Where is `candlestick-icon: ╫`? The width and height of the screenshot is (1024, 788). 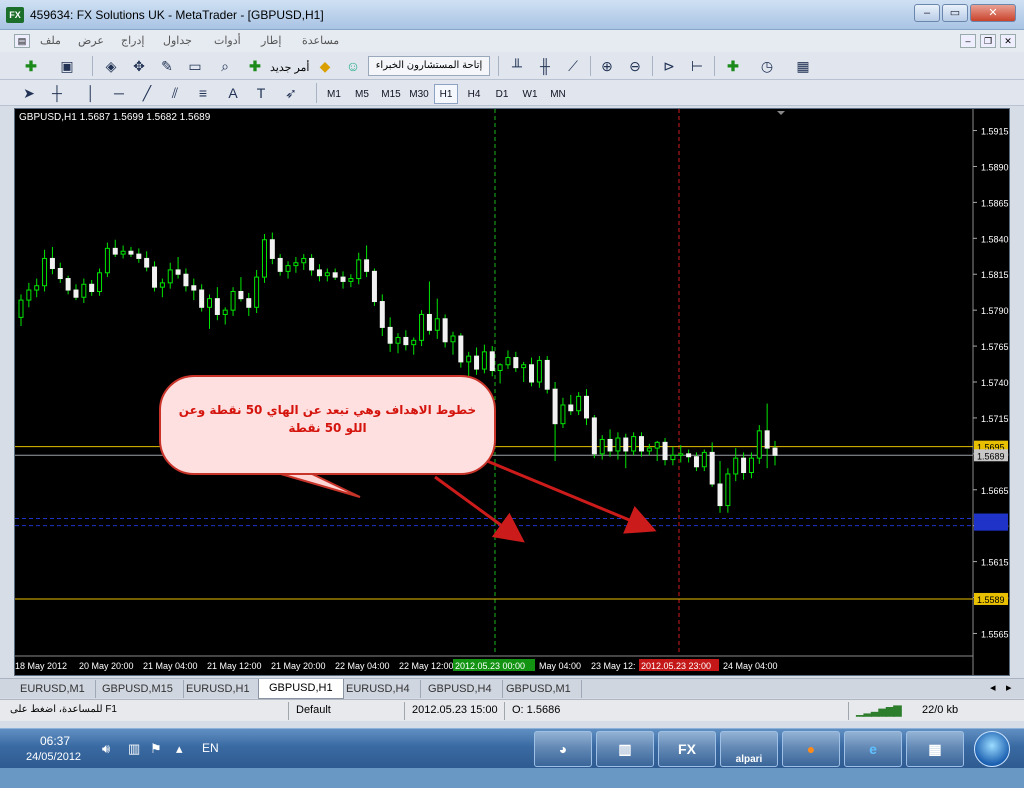 candlestick-icon: ╫ is located at coordinates (545, 66).